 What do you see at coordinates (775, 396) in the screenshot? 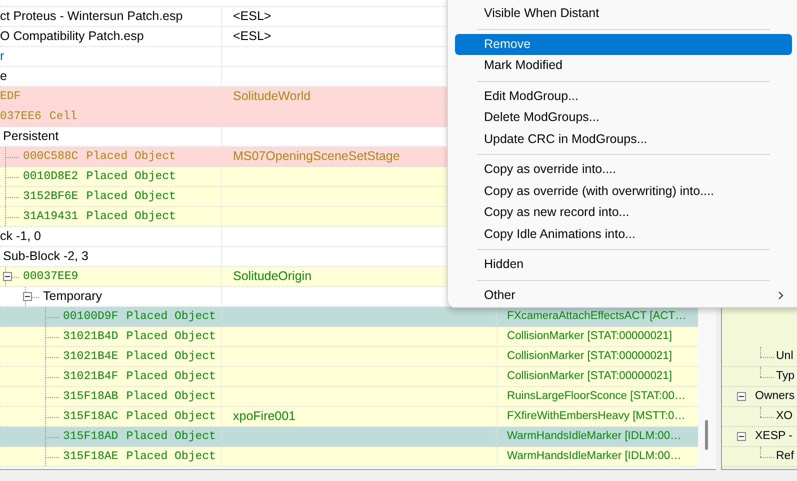
I see `node-label: Owners` at bounding box center [775, 396].